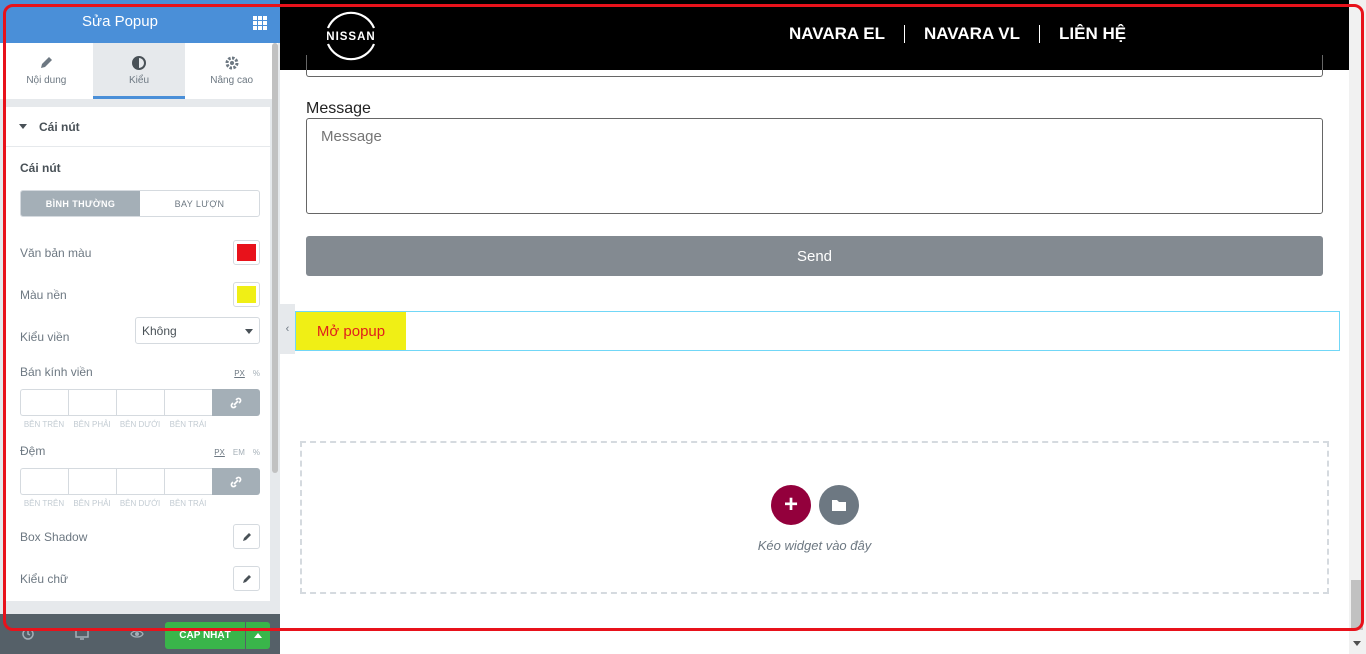 This screenshot has width=1366, height=654. What do you see at coordinates (43, 295) in the screenshot?
I see `bg-color-label: Màu nền` at bounding box center [43, 295].